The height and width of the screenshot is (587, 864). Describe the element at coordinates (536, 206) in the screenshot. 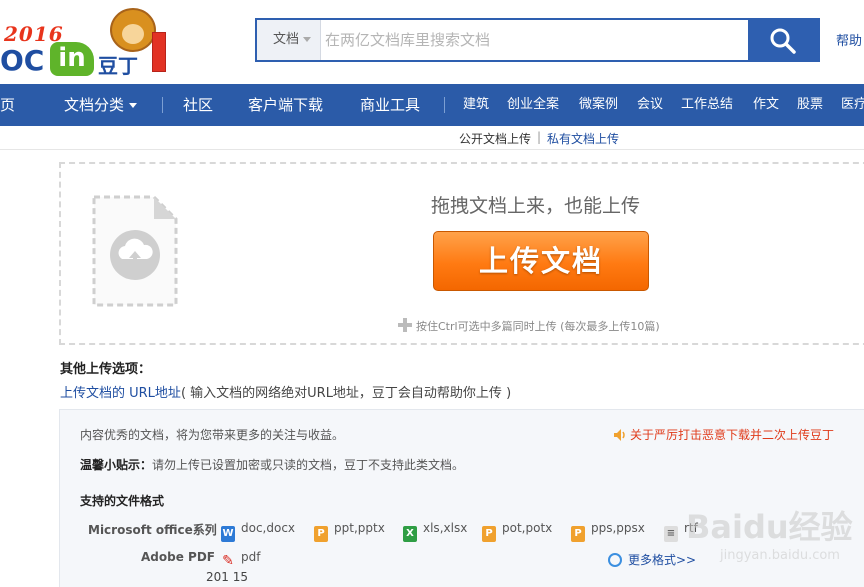

I see `drag-hint-text: 拖拽文档上来，也能上传` at that location.